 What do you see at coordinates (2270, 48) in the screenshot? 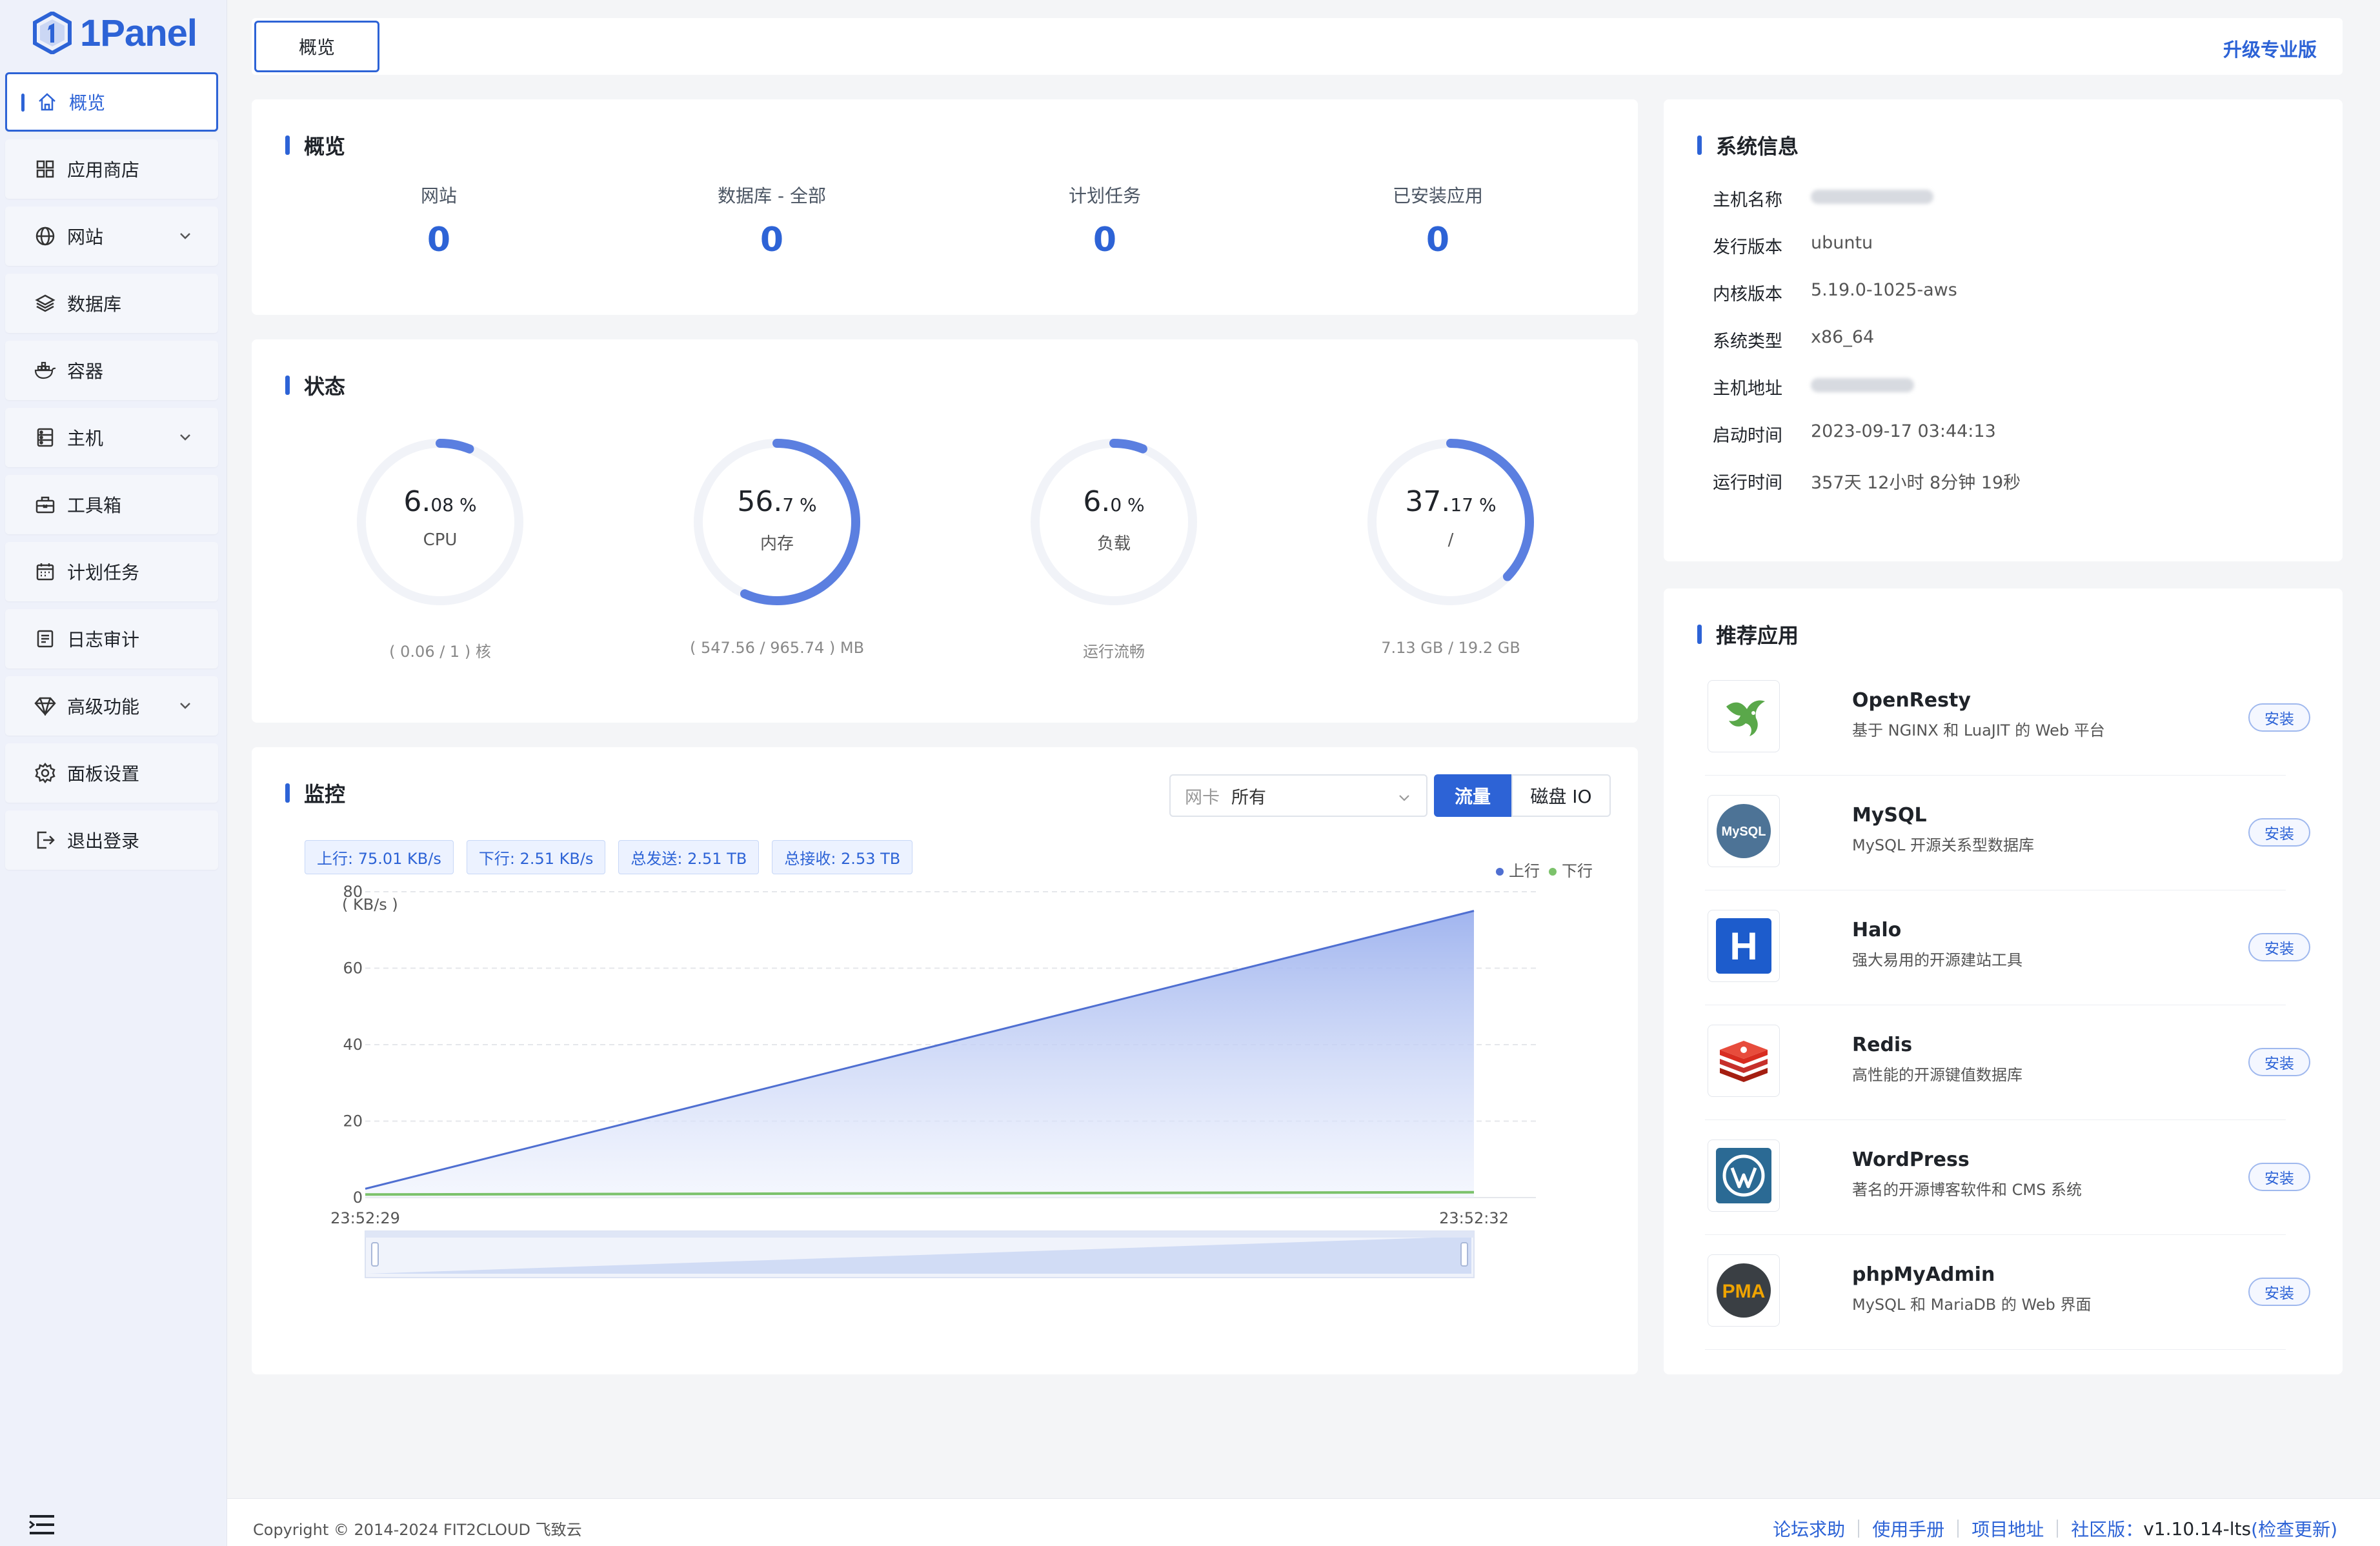
I see `upgrade-pro-link: 升级专业版` at bounding box center [2270, 48].